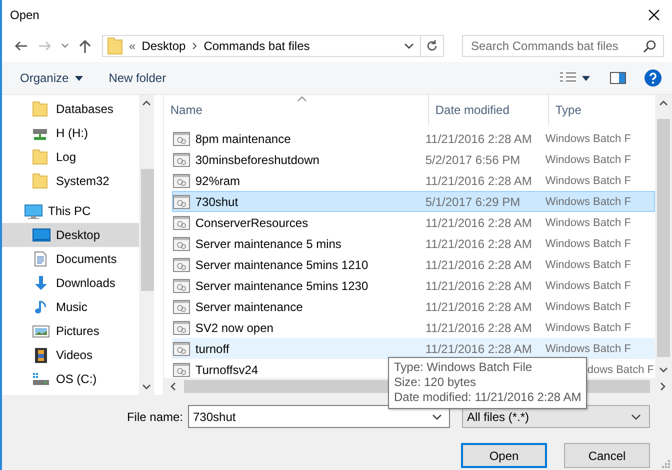 This screenshot has width=672, height=470. I want to click on field-label: File name:, so click(154, 417).